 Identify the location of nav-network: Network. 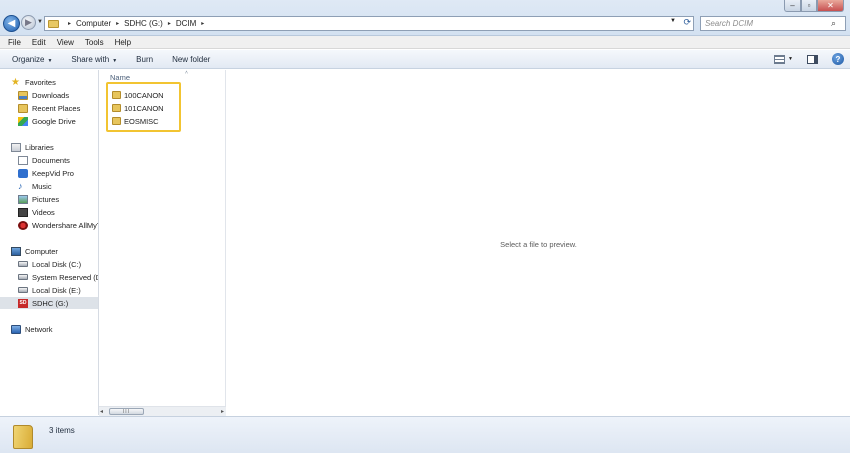
(32, 329).